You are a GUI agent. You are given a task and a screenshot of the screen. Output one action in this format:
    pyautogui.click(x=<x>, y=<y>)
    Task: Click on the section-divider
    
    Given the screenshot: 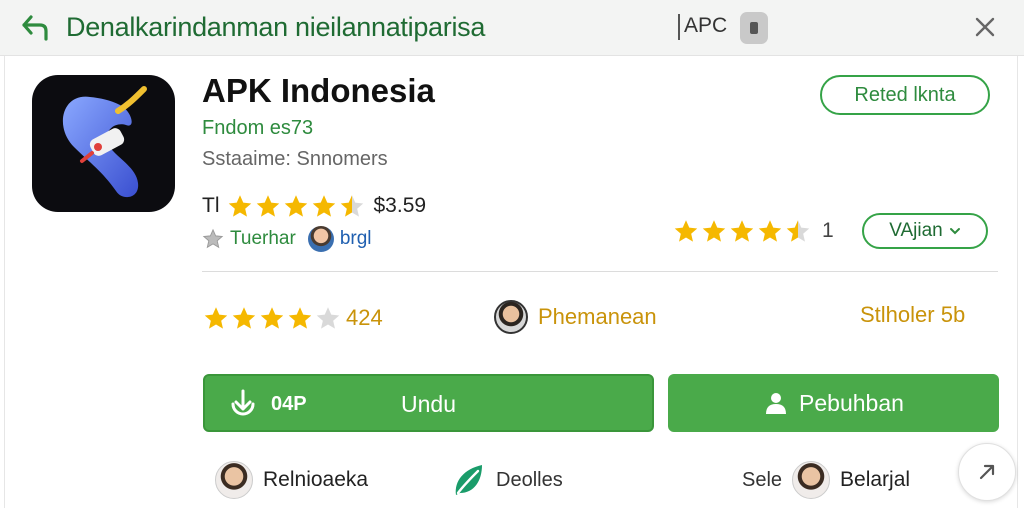 What is the action you would take?
    pyautogui.click(x=600, y=271)
    